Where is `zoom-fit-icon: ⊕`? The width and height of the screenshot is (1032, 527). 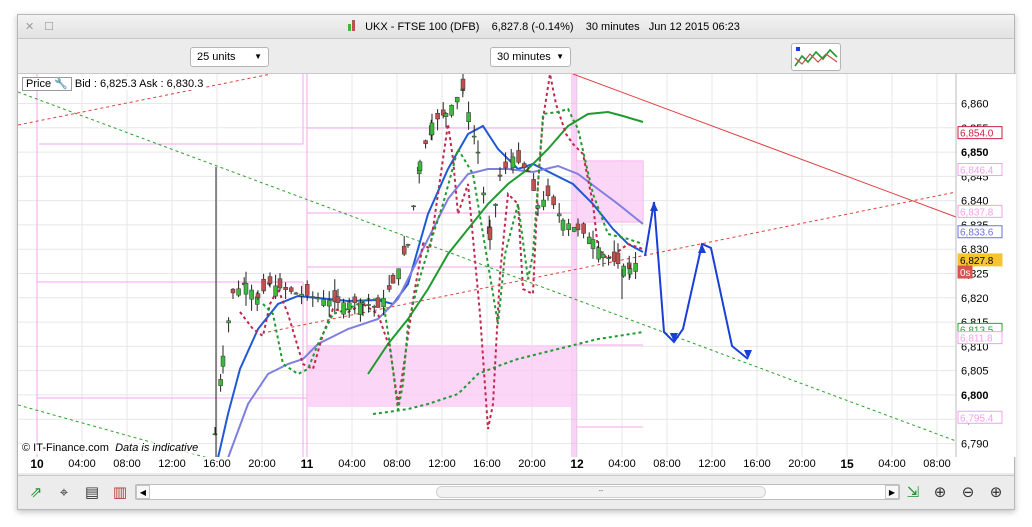
zoom-fit-icon: ⊕ is located at coordinates (940, 492).